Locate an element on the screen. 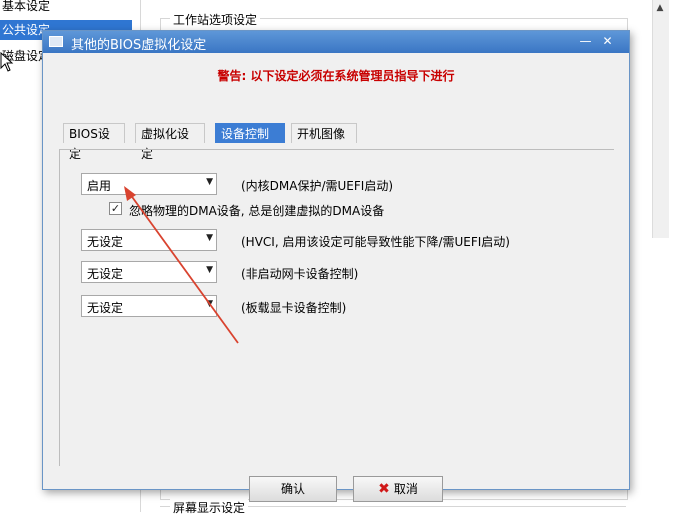  dma-protection-description: (内核DMA保护/需UEFI启动) is located at coordinates (317, 186).